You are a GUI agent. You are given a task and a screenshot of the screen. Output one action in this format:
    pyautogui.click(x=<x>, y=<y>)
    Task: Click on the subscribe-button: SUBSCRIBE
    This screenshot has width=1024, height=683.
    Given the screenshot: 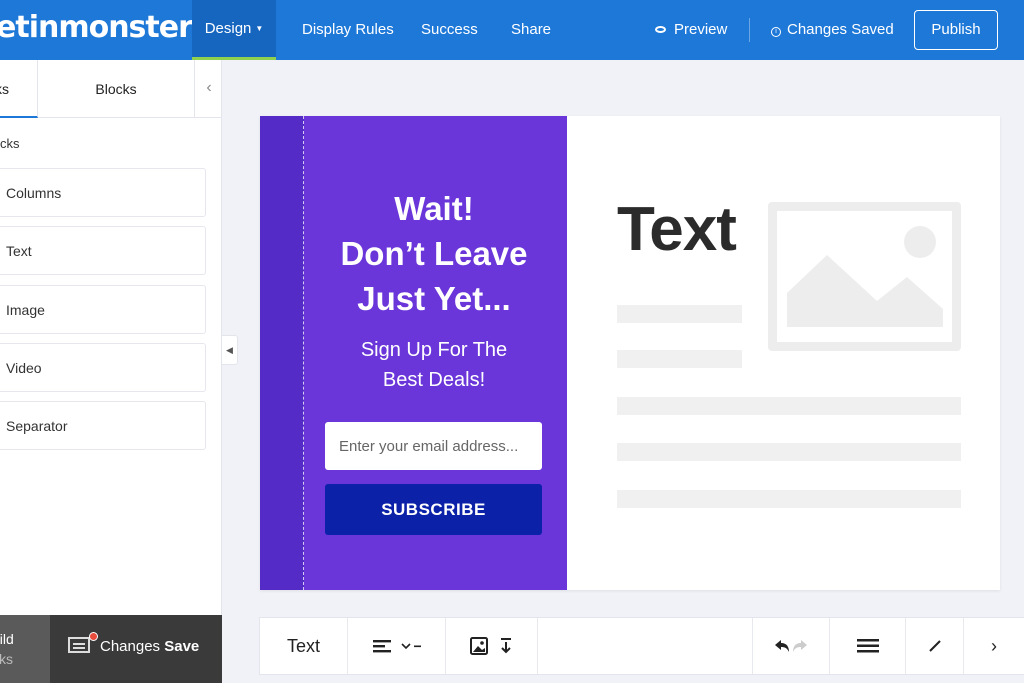 What is the action you would take?
    pyautogui.click(x=433, y=509)
    